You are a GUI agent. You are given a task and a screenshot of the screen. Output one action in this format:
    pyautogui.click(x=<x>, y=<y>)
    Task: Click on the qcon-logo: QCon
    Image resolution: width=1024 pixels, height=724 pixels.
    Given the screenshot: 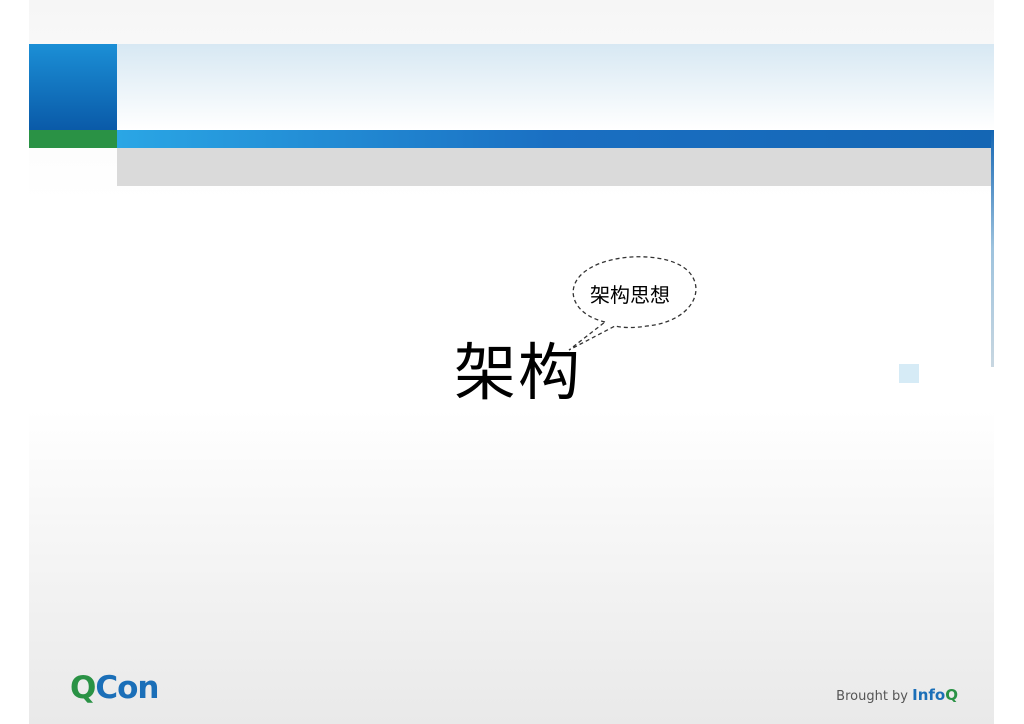 What is the action you would take?
    pyautogui.click(x=114, y=688)
    